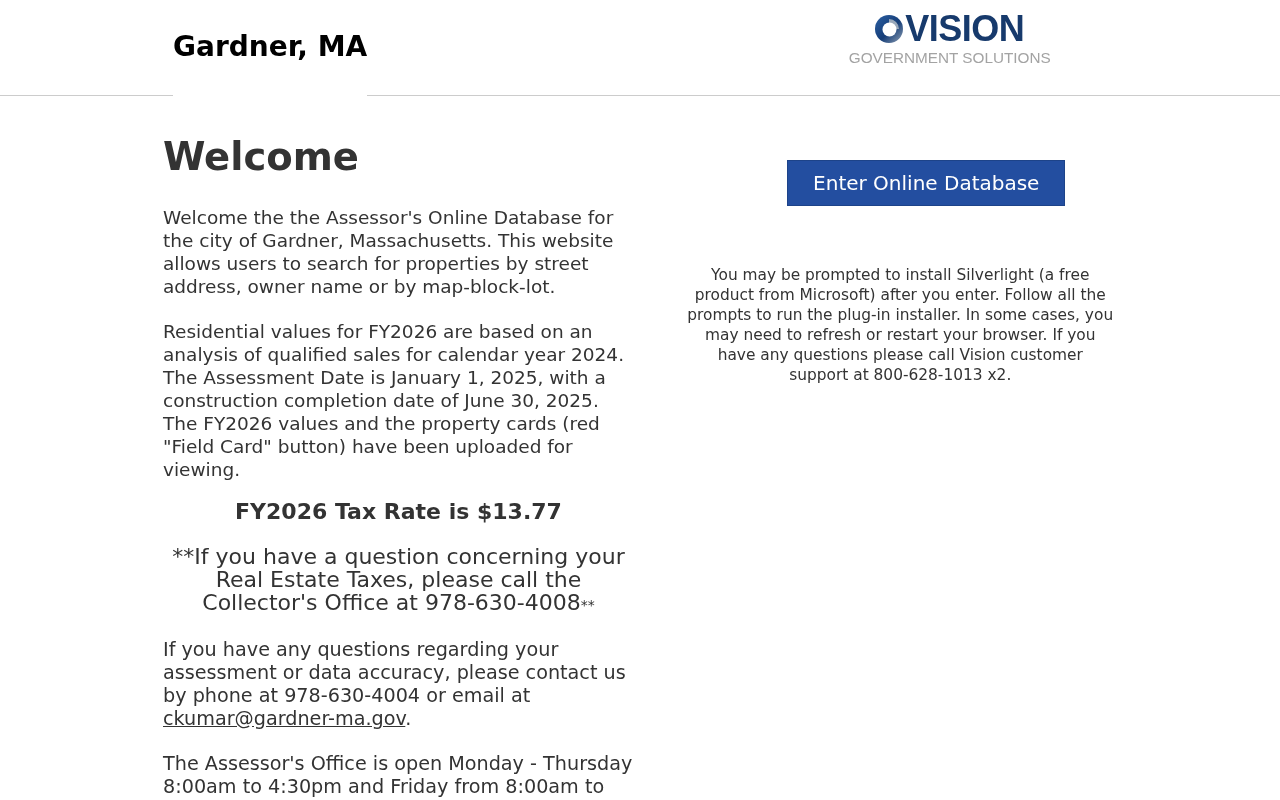 This screenshot has width=1280, height=800. What do you see at coordinates (398, 581) in the screenshot?
I see `collector-notice: **If you have a question concerning your Real Estate Taxes, please call the Collector's Office at 978-630-4008**` at bounding box center [398, 581].